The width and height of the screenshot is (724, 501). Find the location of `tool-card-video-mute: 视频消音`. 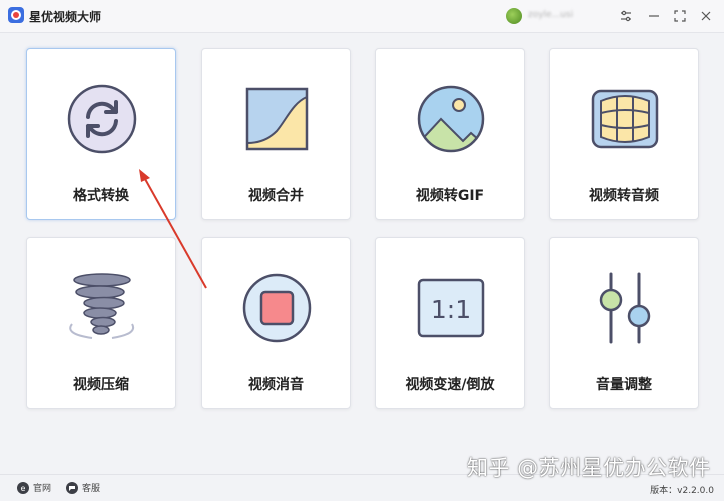

tool-card-video-mute: 视频消音 is located at coordinates (276, 323).